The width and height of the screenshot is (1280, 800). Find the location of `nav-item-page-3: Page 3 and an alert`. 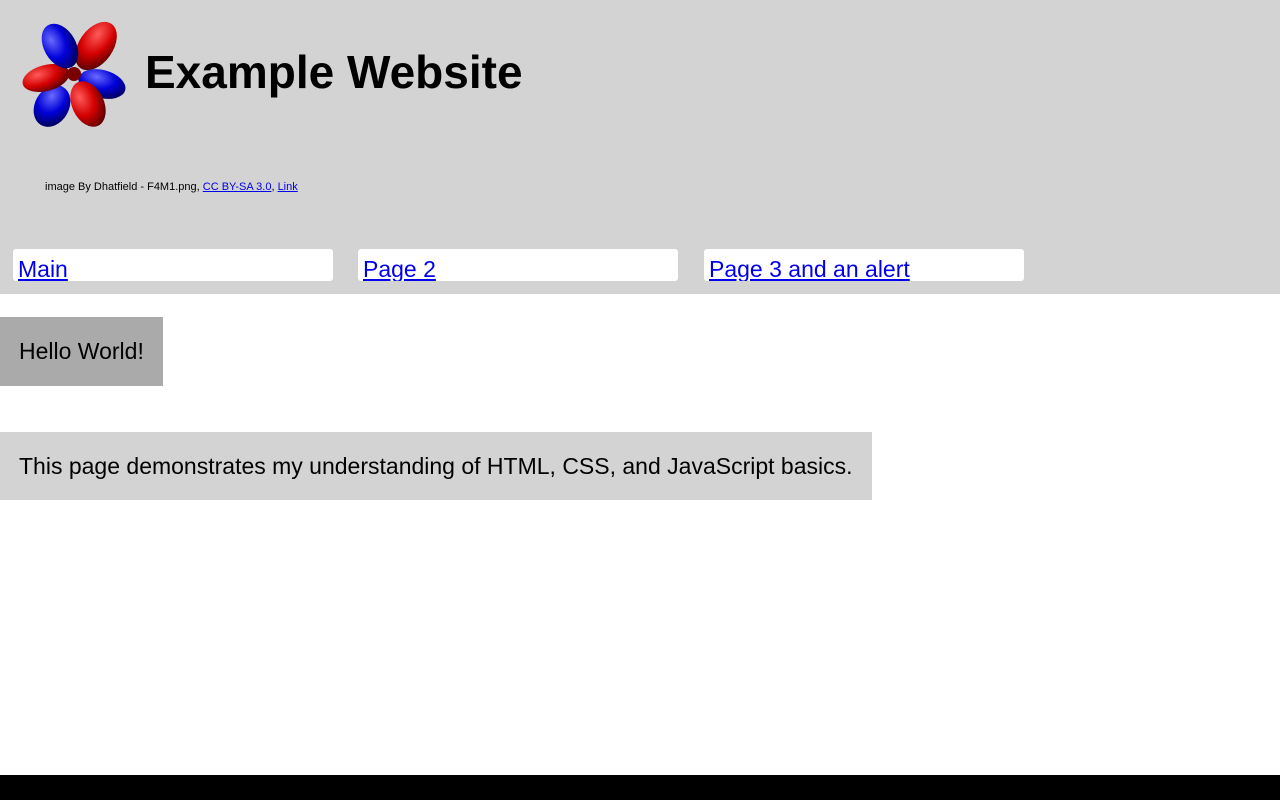

nav-item-page-3: Page 3 and an alert is located at coordinates (864, 265).